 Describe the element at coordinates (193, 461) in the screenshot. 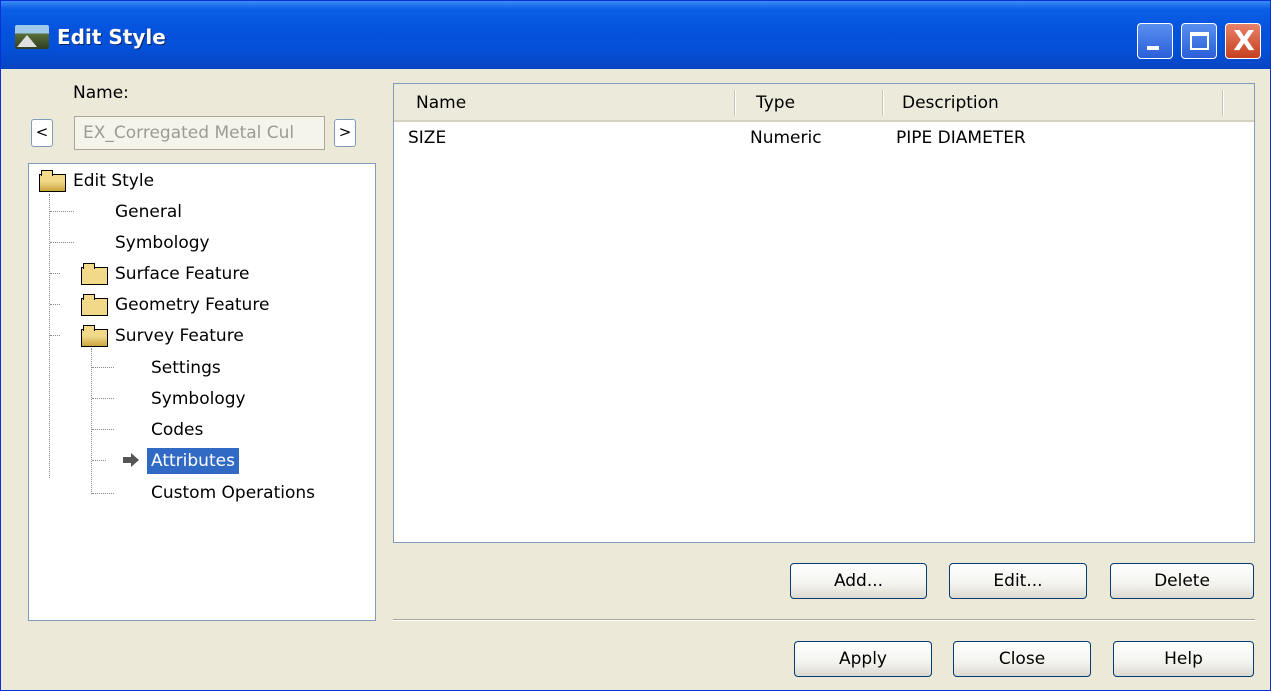

I see `tree-item-attributes: Attributes` at that location.